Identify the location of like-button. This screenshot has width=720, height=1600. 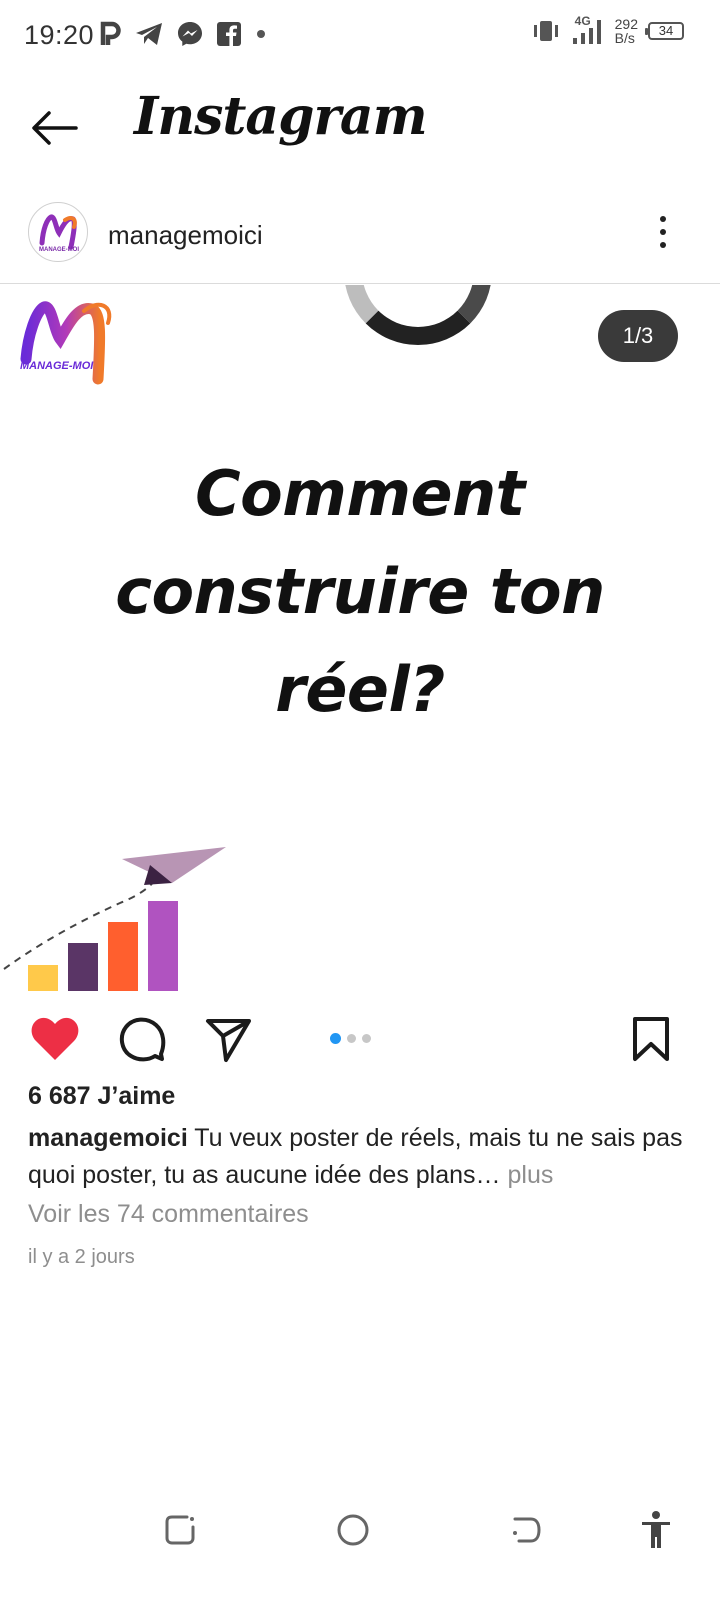
(55, 1039).